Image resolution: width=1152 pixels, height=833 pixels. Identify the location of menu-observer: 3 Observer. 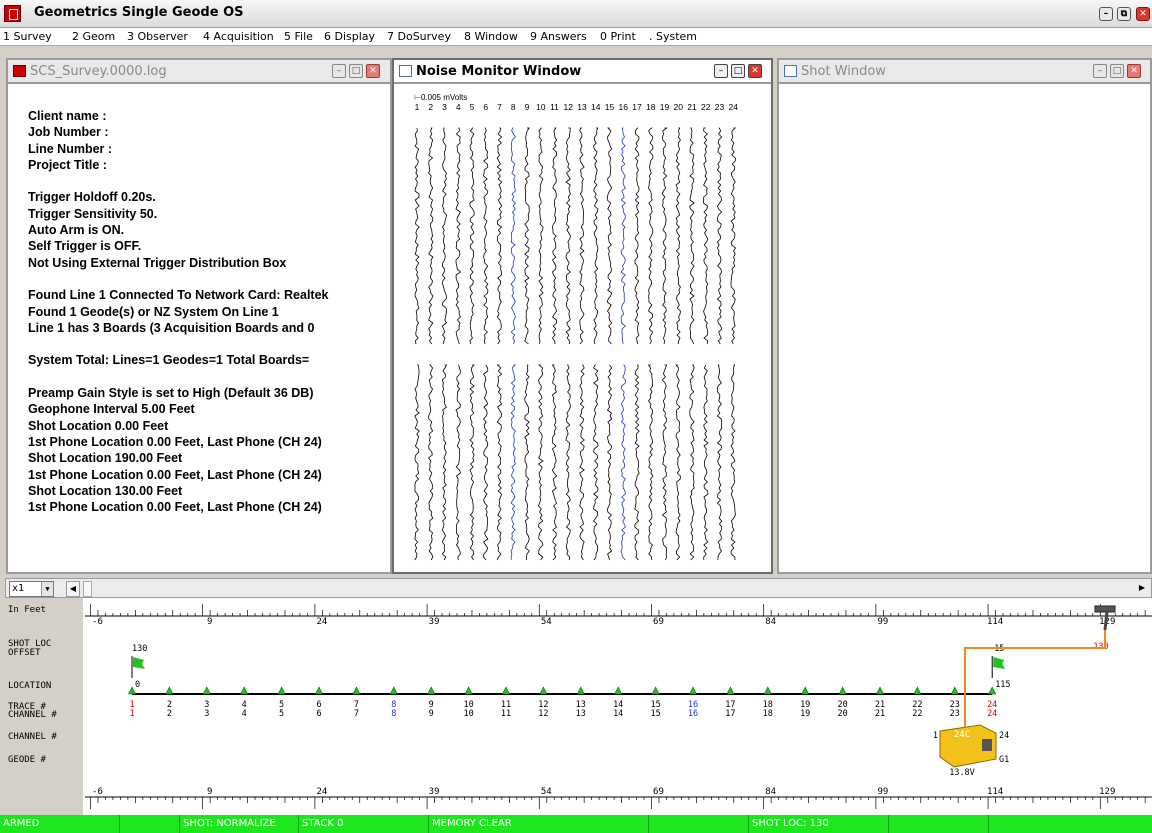
(157, 36).